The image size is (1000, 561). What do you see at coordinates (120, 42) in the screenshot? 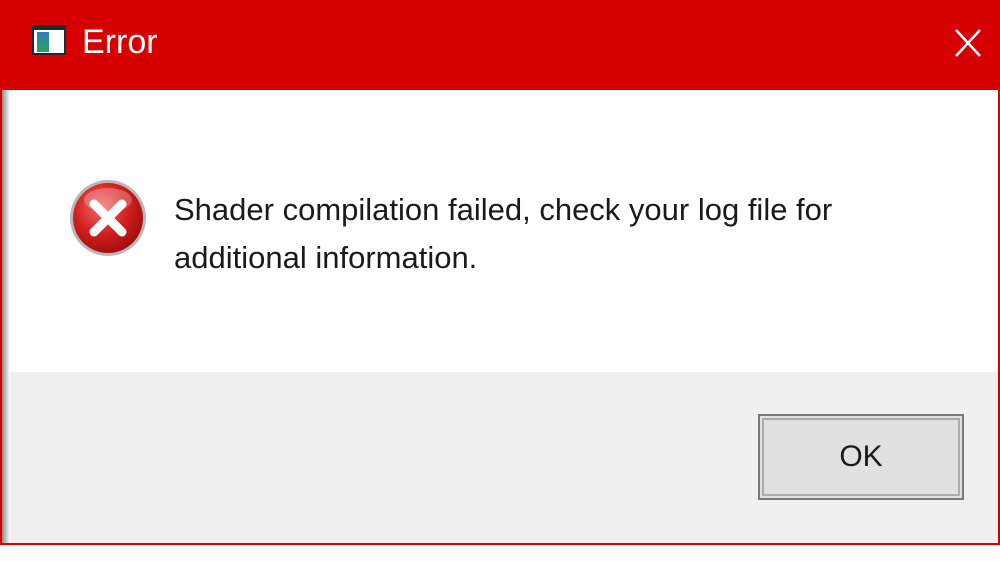
I see `window-title: Error` at bounding box center [120, 42].